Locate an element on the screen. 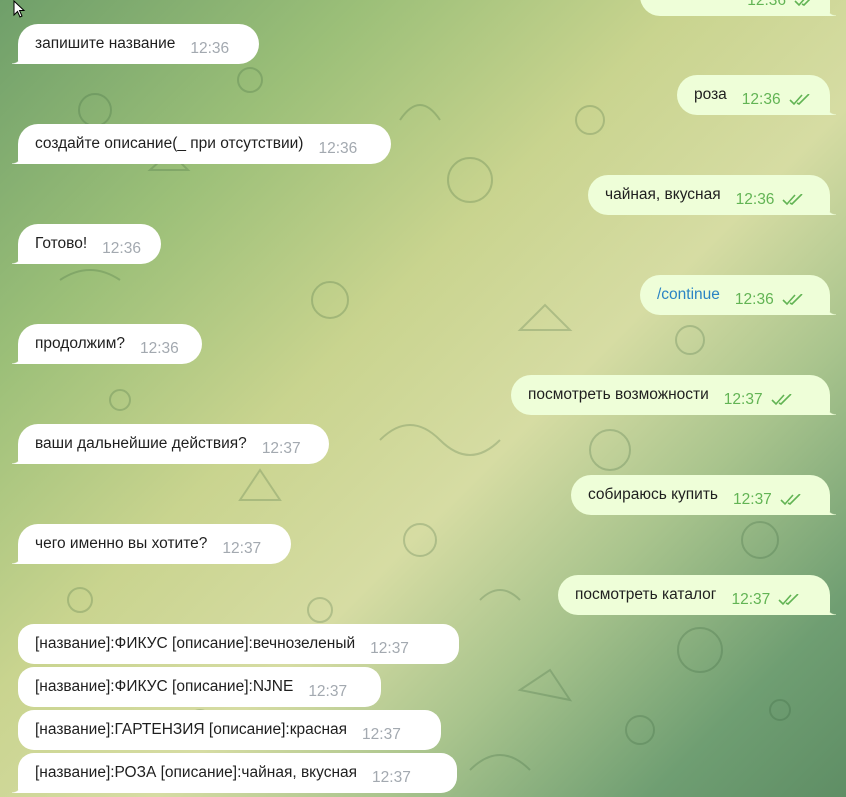 The height and width of the screenshot is (797, 846). command-link: /continue is located at coordinates (688, 295).